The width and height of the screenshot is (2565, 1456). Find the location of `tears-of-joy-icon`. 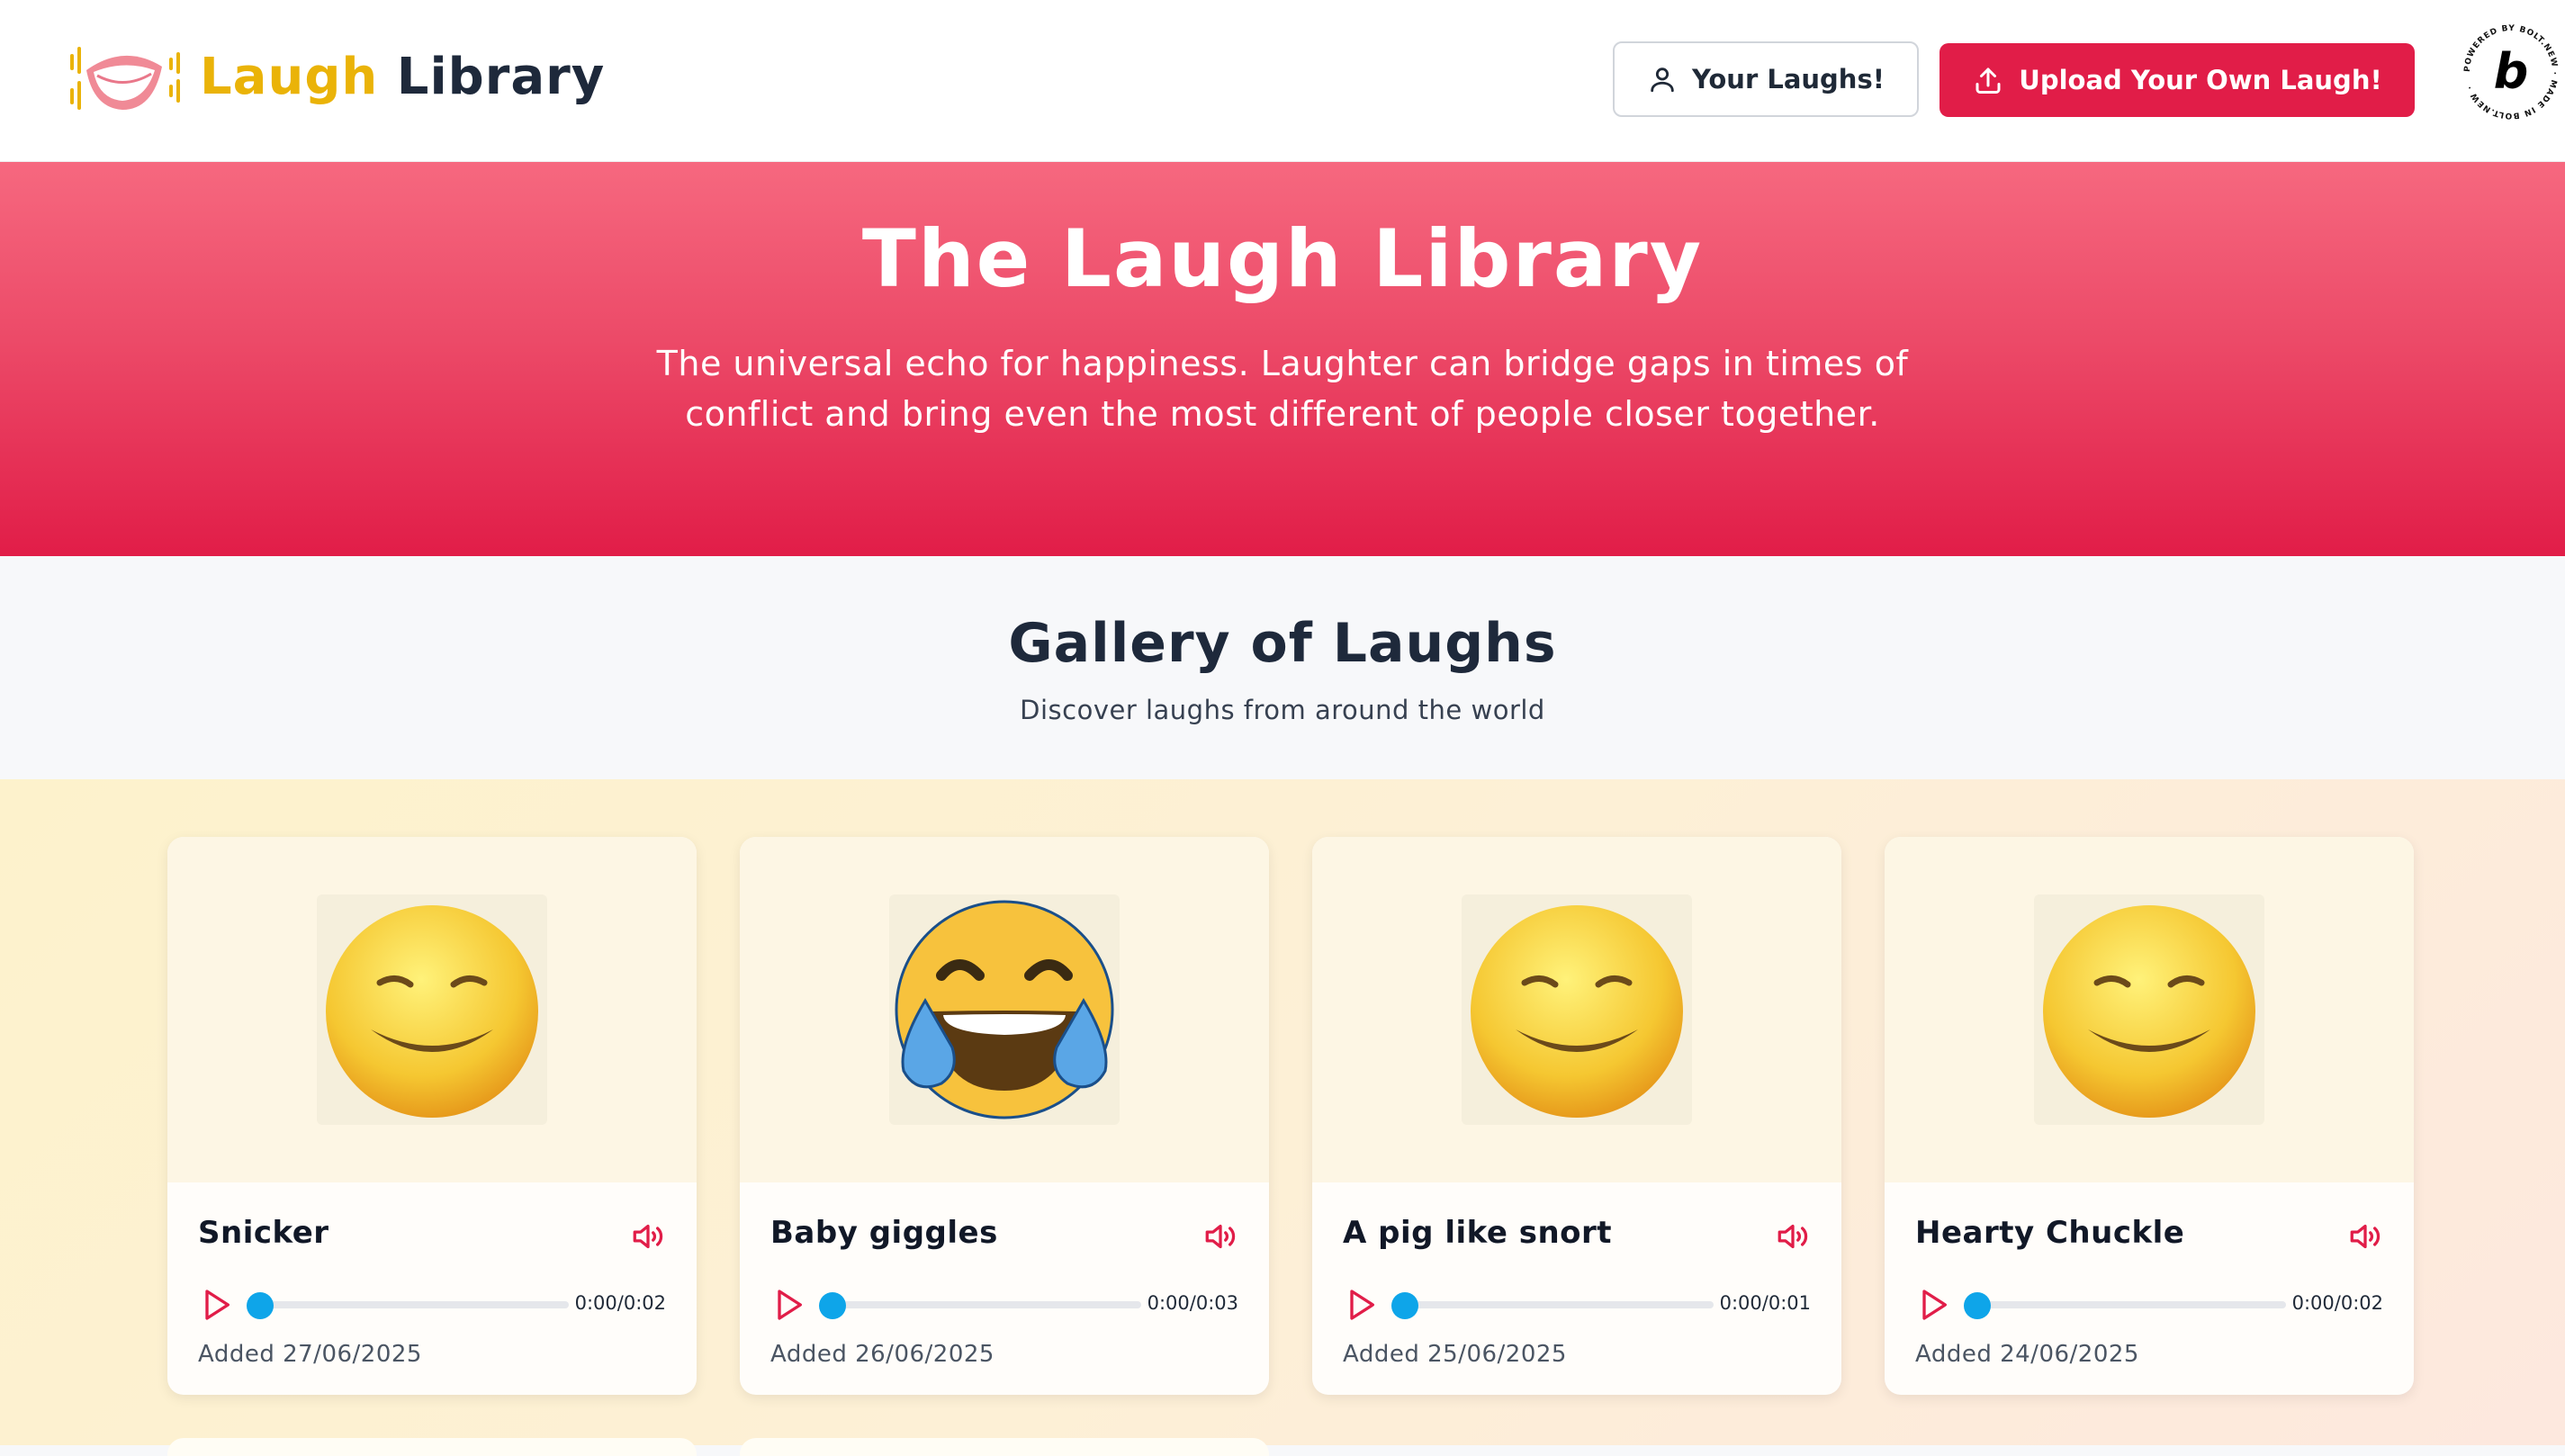

tears-of-joy-icon is located at coordinates (1004, 1010).